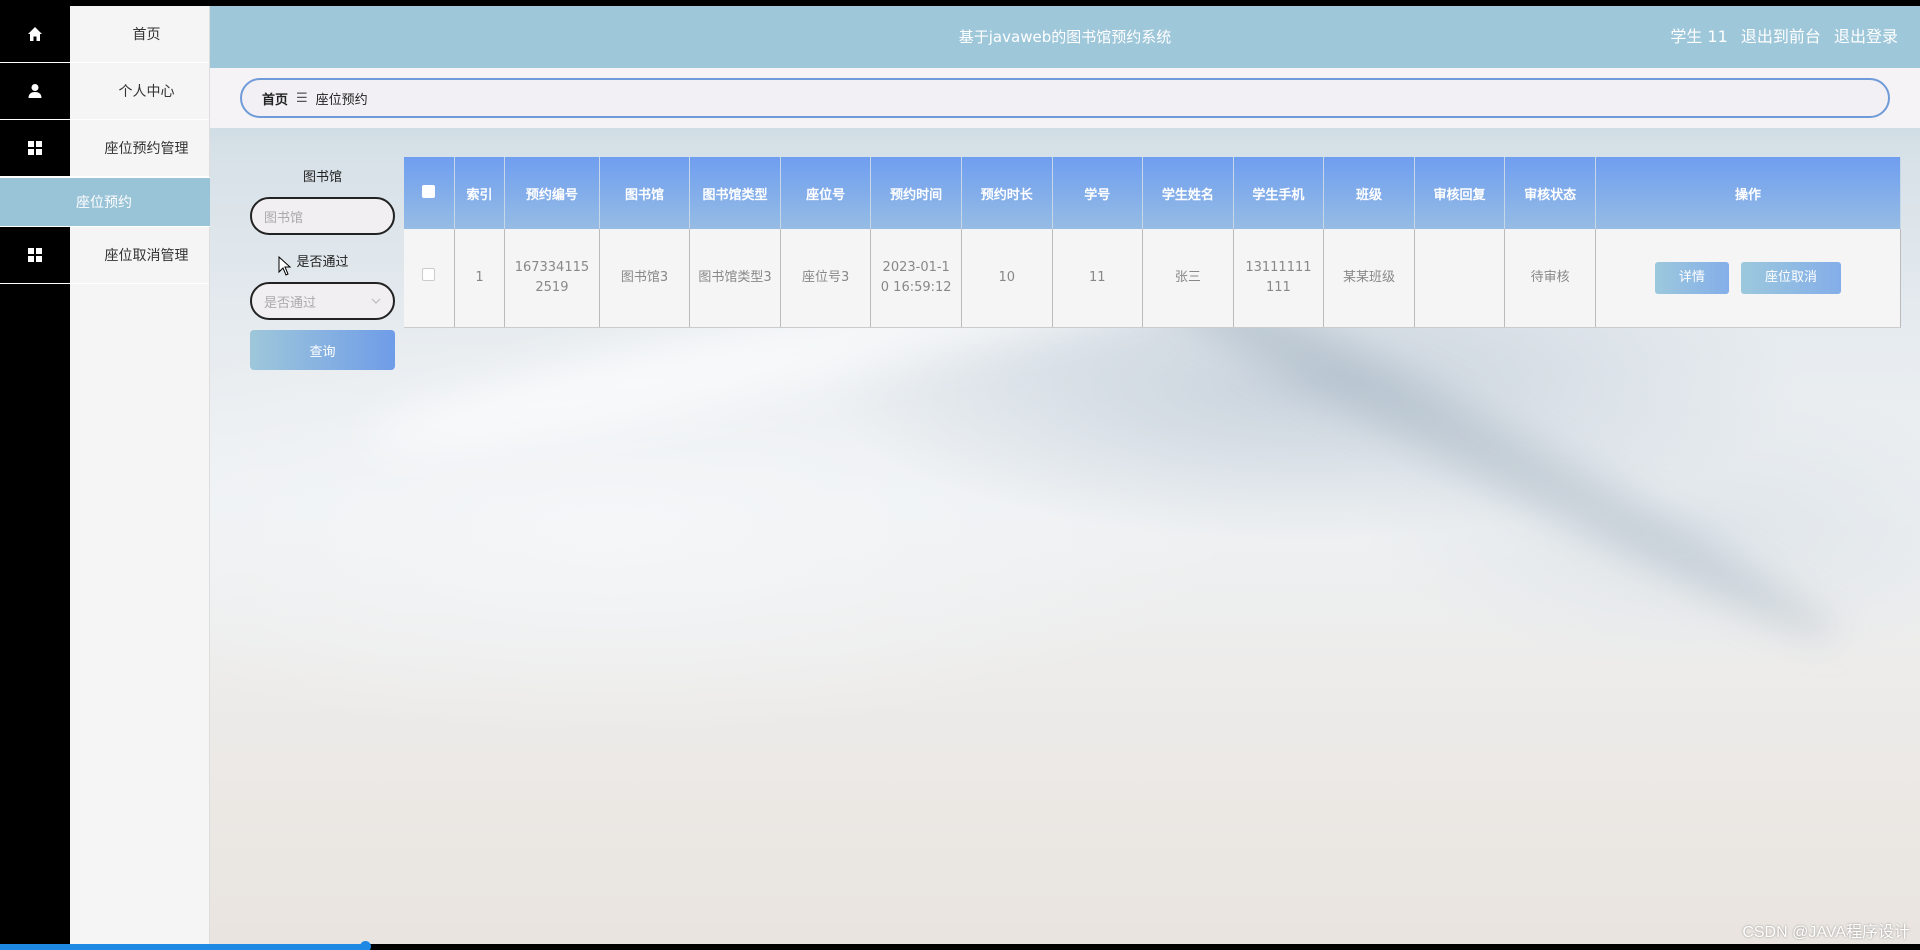  What do you see at coordinates (1791, 277) in the screenshot?
I see `cancel-seat-button: 座位取消` at bounding box center [1791, 277].